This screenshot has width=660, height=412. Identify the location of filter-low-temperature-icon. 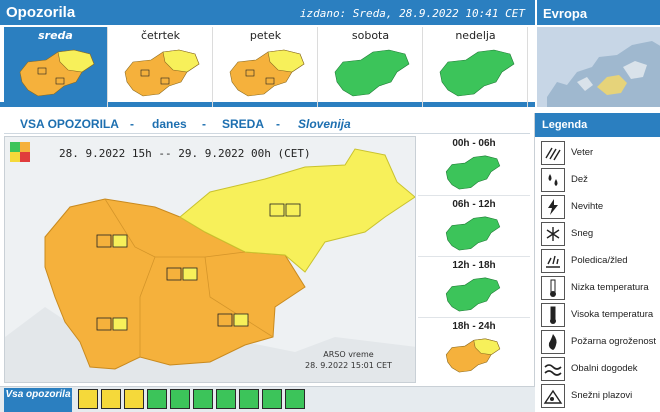
(203, 399).